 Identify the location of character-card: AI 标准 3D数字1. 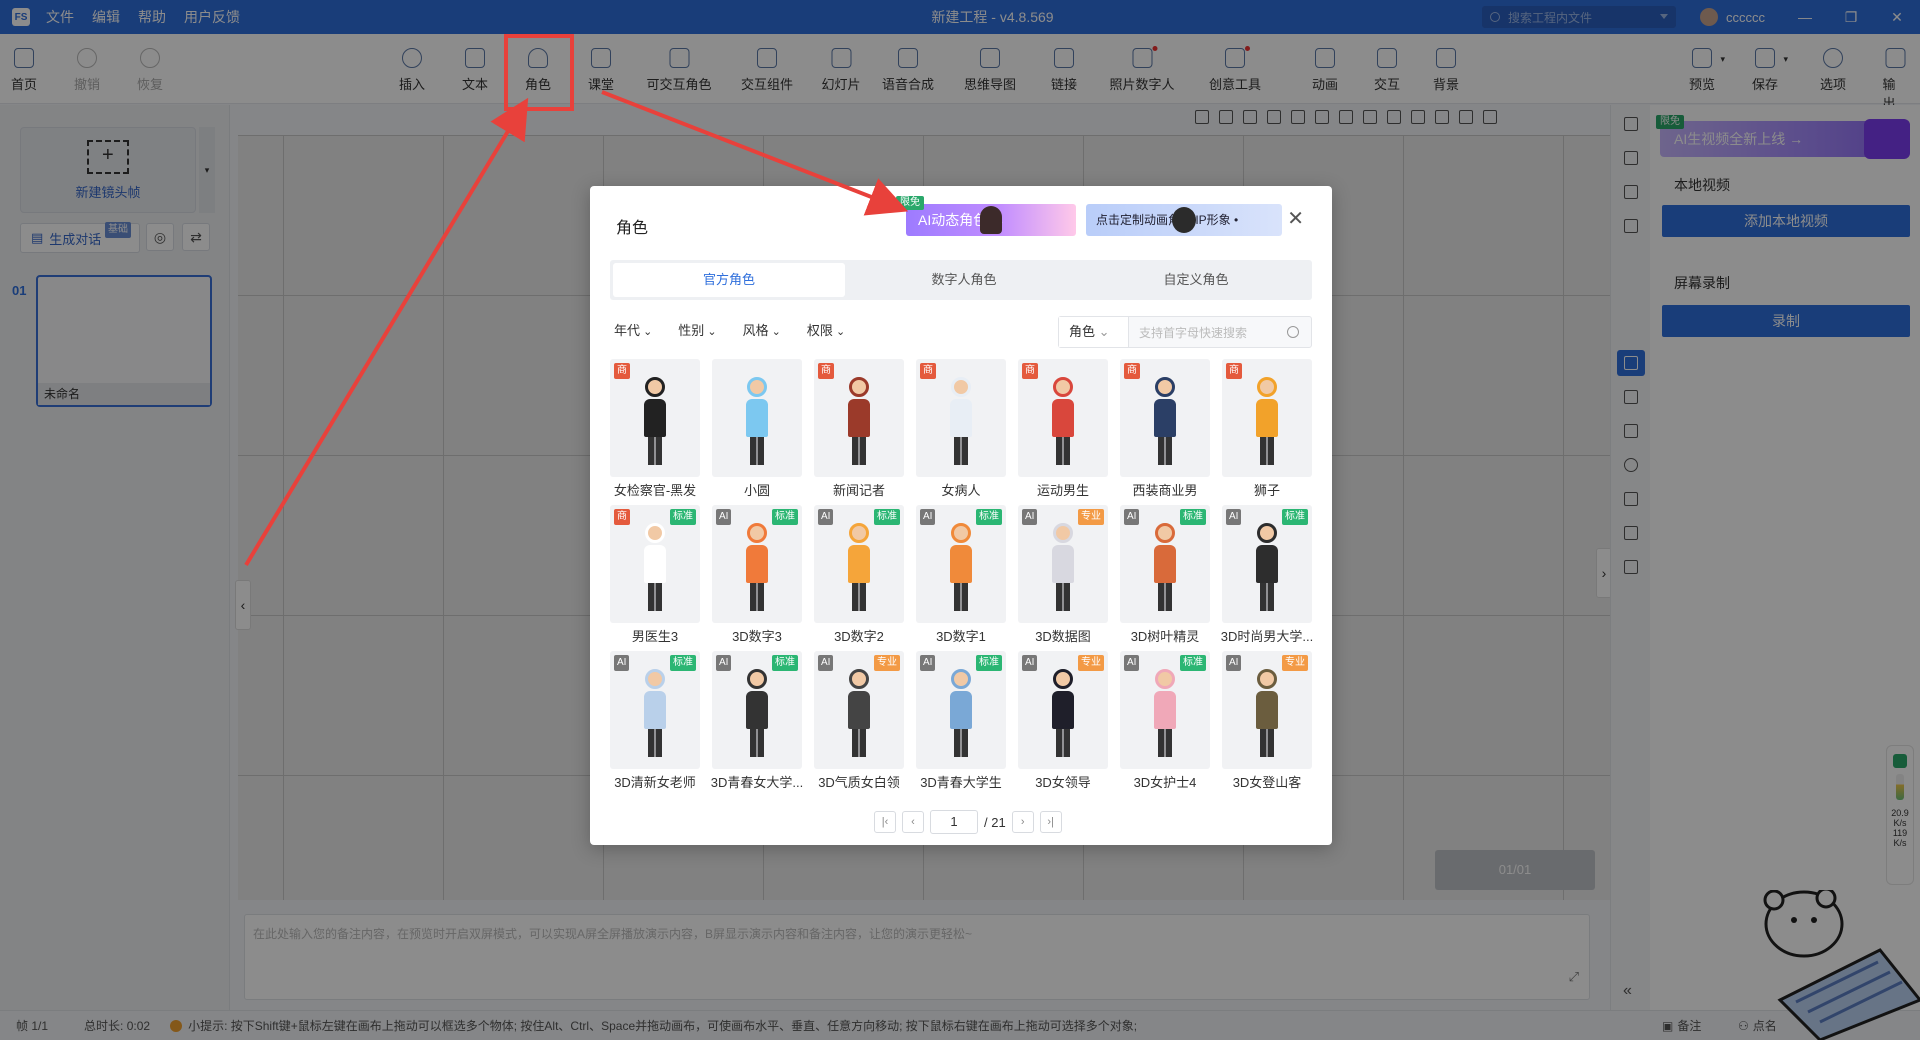
(961, 574).